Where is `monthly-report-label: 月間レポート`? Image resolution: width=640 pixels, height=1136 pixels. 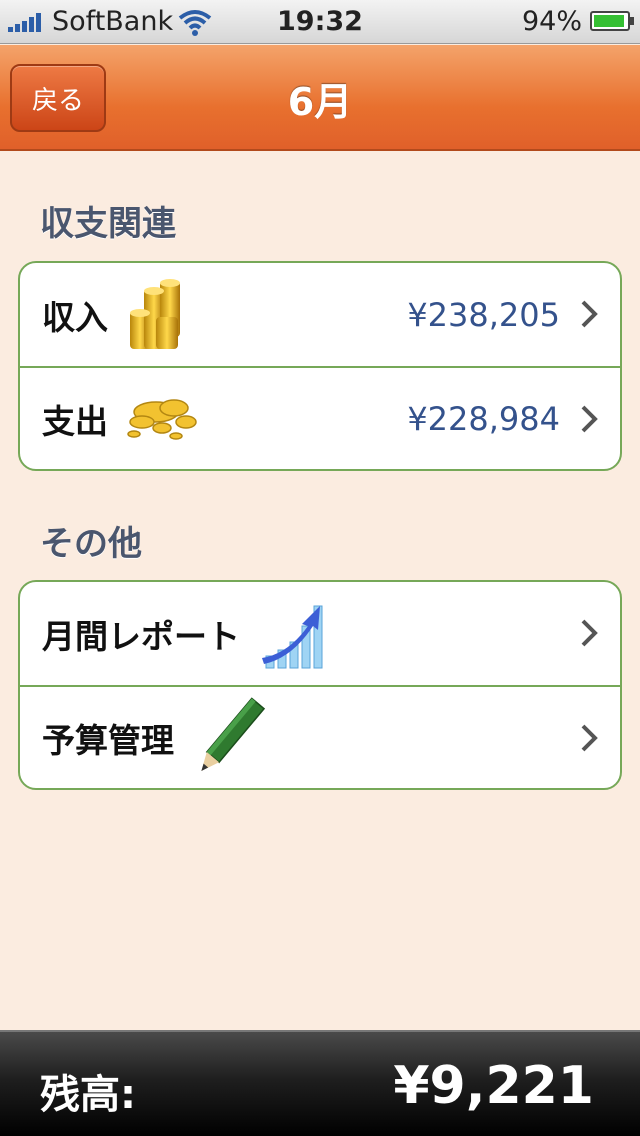 monthly-report-label: 月間レポート is located at coordinates (141, 636).